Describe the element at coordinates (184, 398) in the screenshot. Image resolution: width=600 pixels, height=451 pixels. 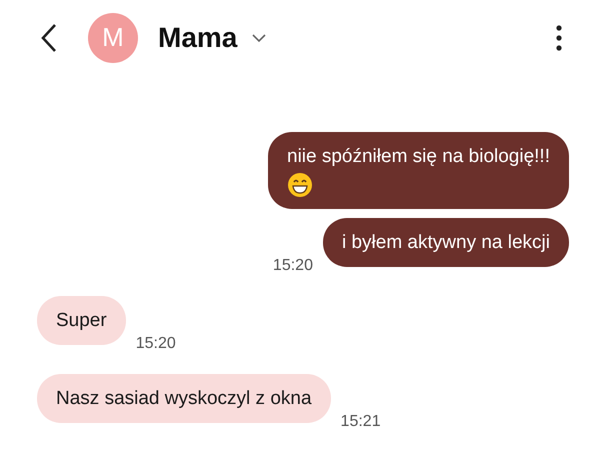
I see `received-message: Nasz sasiad wyskoczyl z okna` at that location.